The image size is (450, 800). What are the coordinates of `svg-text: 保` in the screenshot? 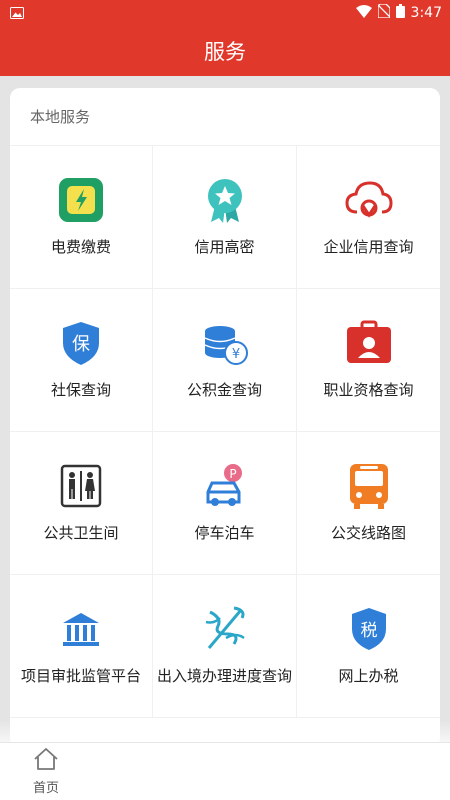 It's located at (81, 344).